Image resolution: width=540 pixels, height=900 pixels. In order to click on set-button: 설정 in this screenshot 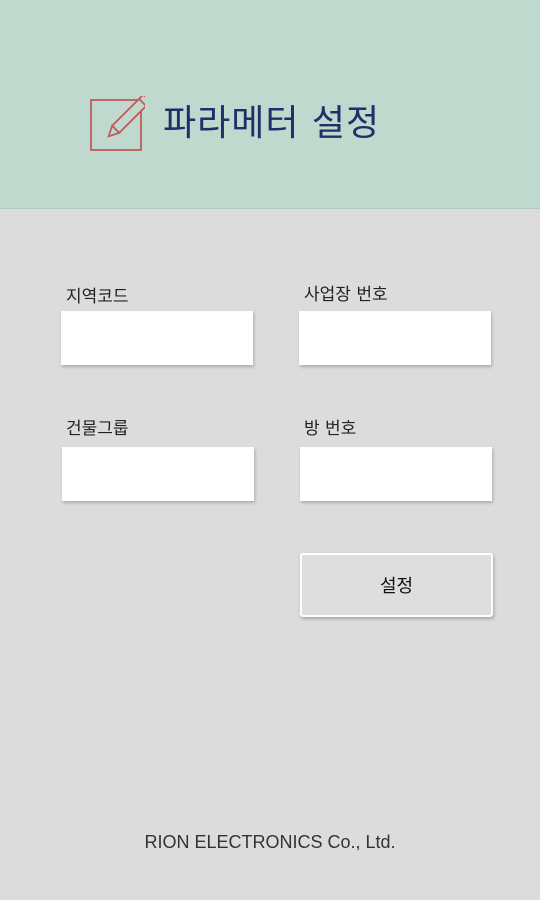, I will do `click(396, 585)`.